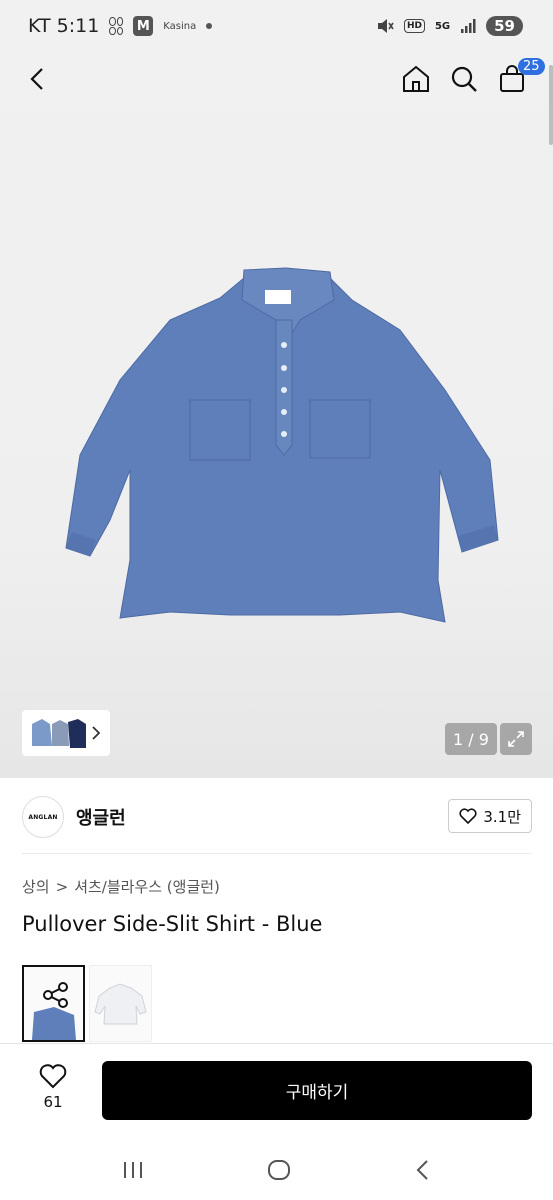 The image size is (553, 1200). I want to click on variant-white-image, so click(120, 1004).